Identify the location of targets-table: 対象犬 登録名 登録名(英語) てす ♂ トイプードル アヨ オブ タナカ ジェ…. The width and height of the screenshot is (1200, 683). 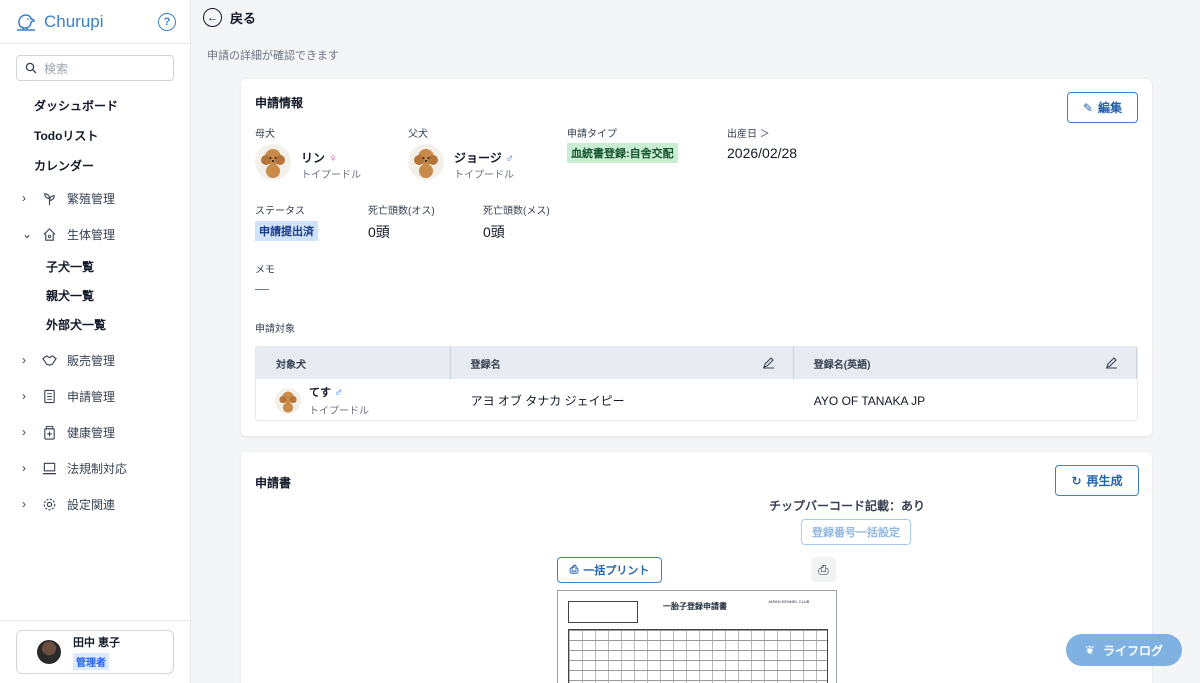
(696, 383).